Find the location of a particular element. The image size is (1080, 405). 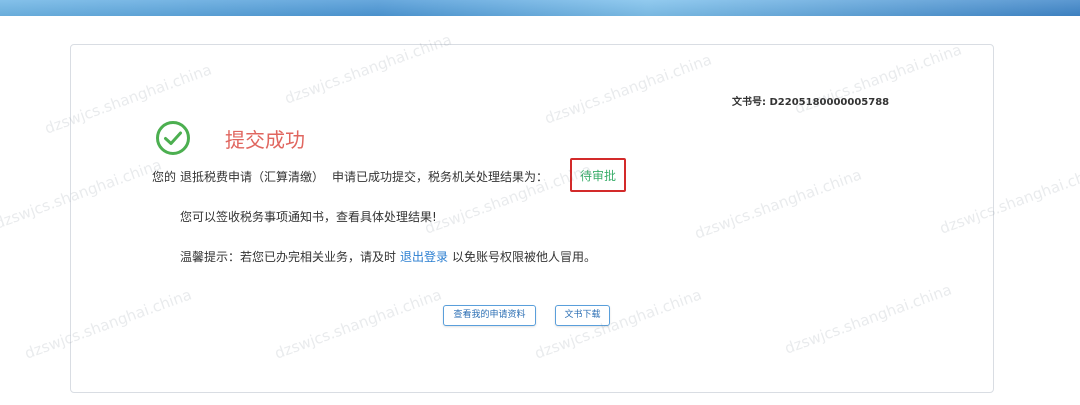

tip-suffix: 以免账号权限被他人冒用。 is located at coordinates (524, 257).